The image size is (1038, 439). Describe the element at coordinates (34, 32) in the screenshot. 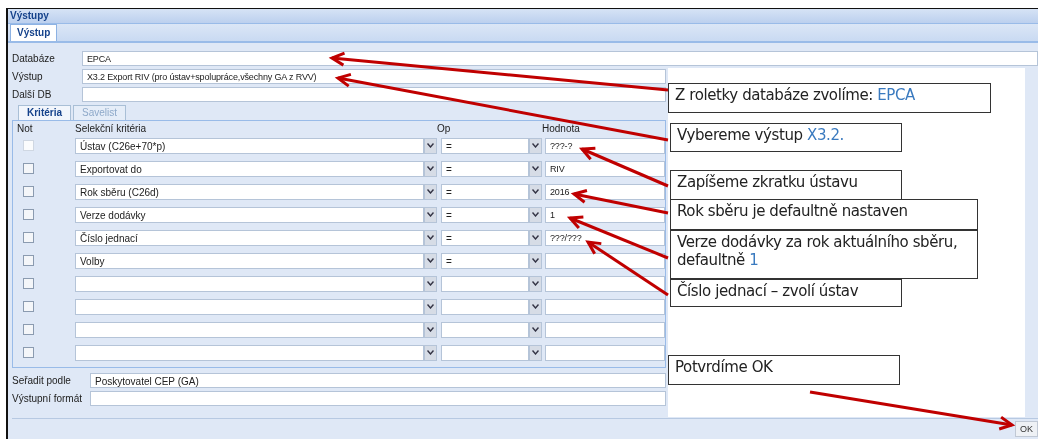

I see `tab: Výstup` at that location.